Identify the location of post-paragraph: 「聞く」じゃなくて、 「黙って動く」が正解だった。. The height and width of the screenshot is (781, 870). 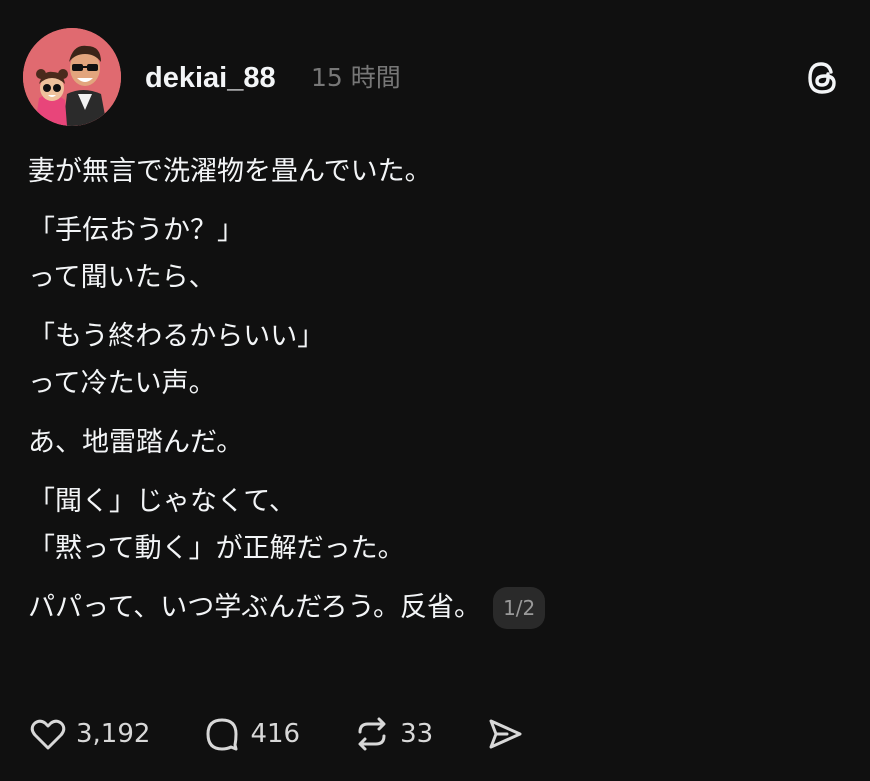
(428, 525).